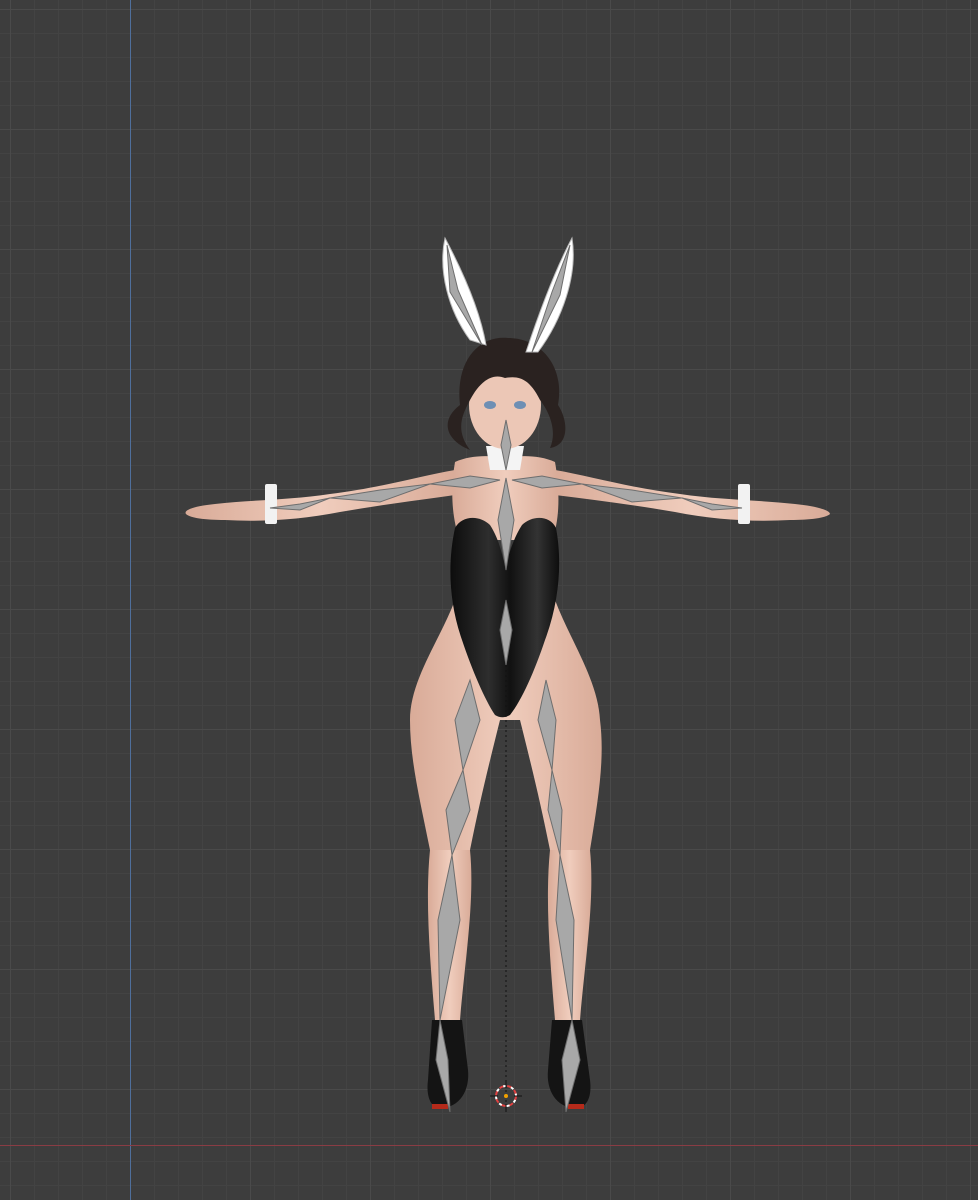 The height and width of the screenshot is (1200, 978). What do you see at coordinates (744, 504) in the screenshot?
I see `right-wrist-cuff` at bounding box center [744, 504].